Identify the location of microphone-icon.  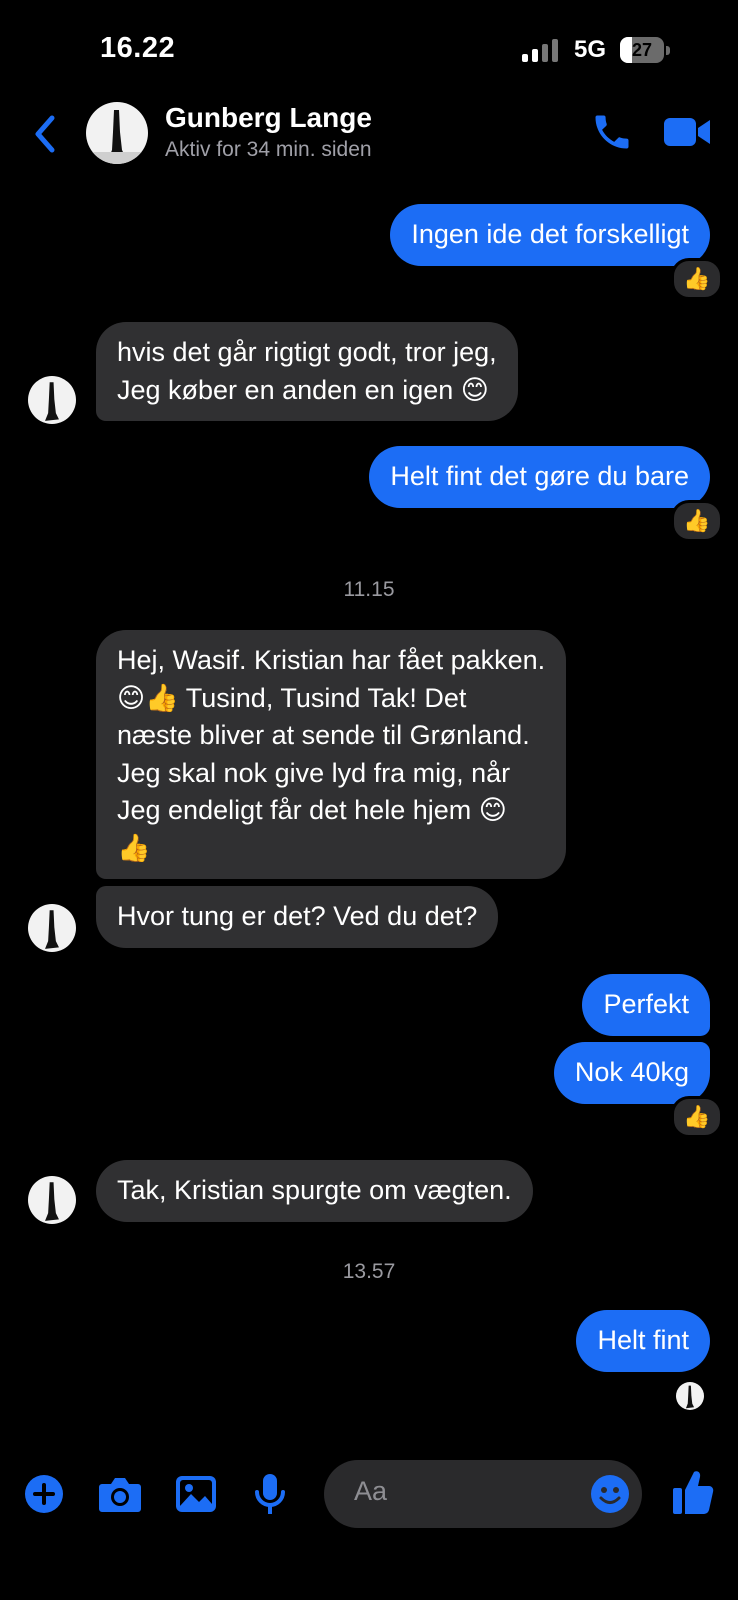
(270, 1494).